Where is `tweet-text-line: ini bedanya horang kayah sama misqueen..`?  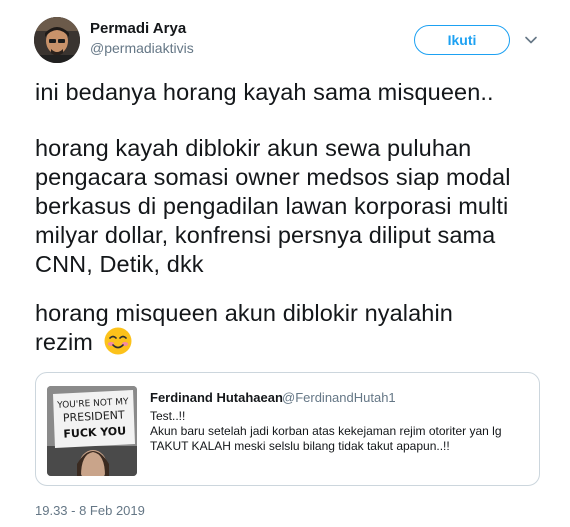 tweet-text-line: ini bedanya horang kayah sama misqueen.. is located at coordinates (264, 92).